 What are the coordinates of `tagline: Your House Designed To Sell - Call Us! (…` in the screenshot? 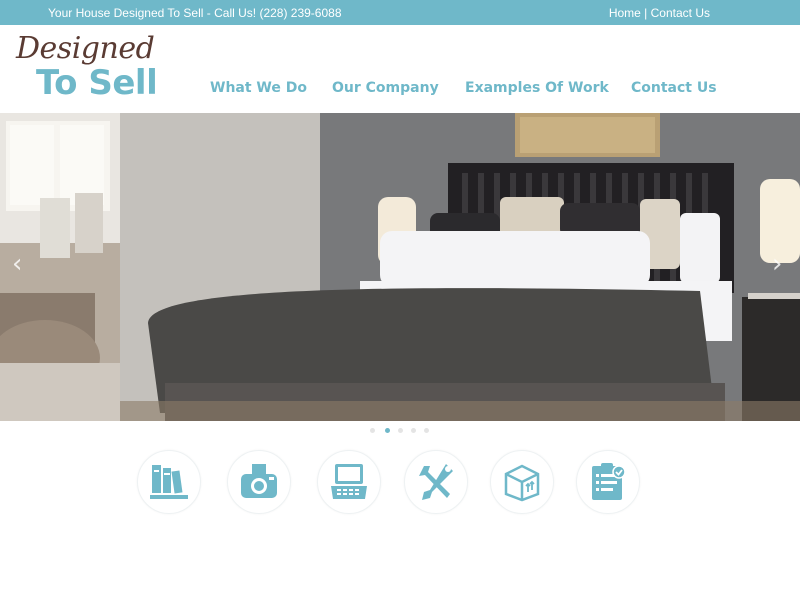 It's located at (195, 13).